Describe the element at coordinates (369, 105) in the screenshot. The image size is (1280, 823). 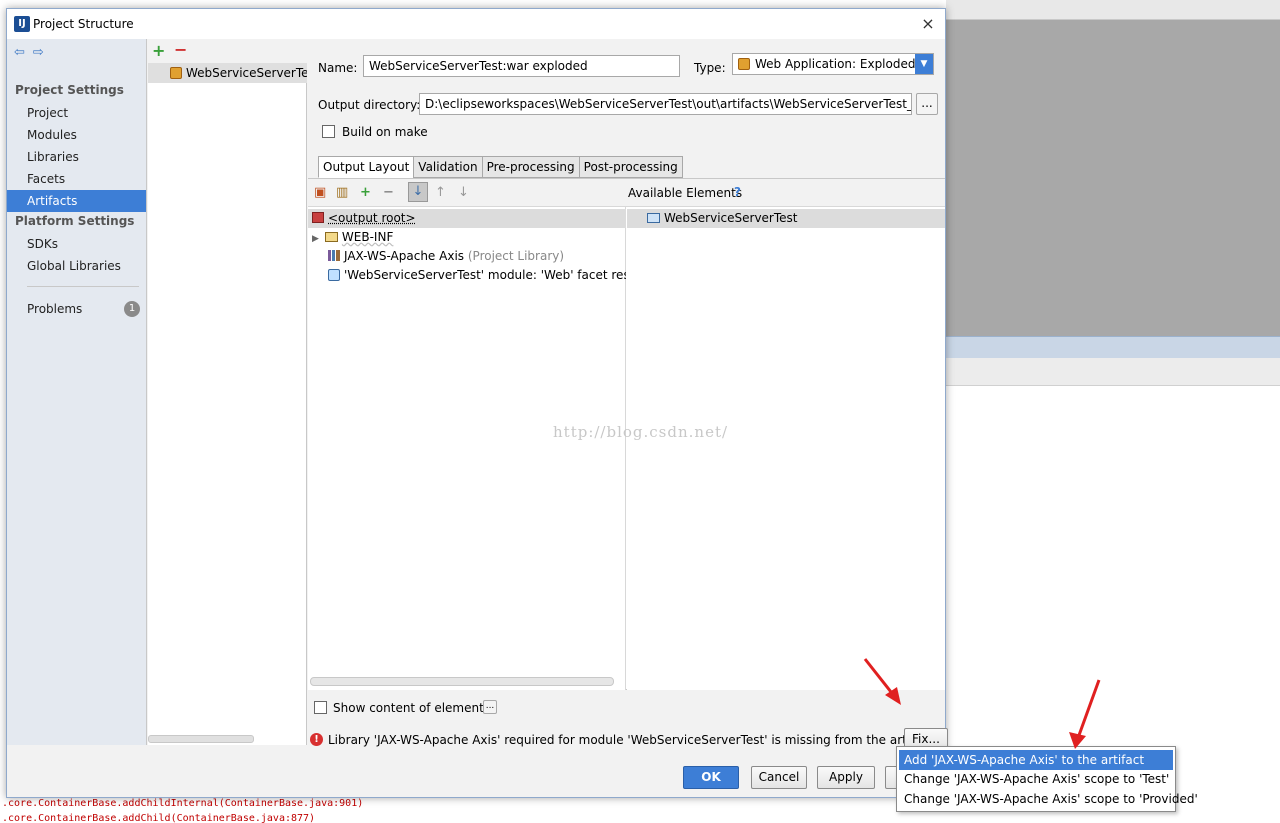
I see `output-directory-label: Output directory:` at that location.